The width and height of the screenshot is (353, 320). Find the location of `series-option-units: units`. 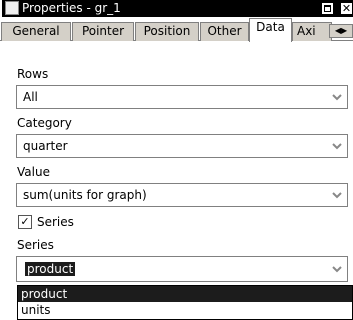

series-option-units: units is located at coordinates (185, 310).